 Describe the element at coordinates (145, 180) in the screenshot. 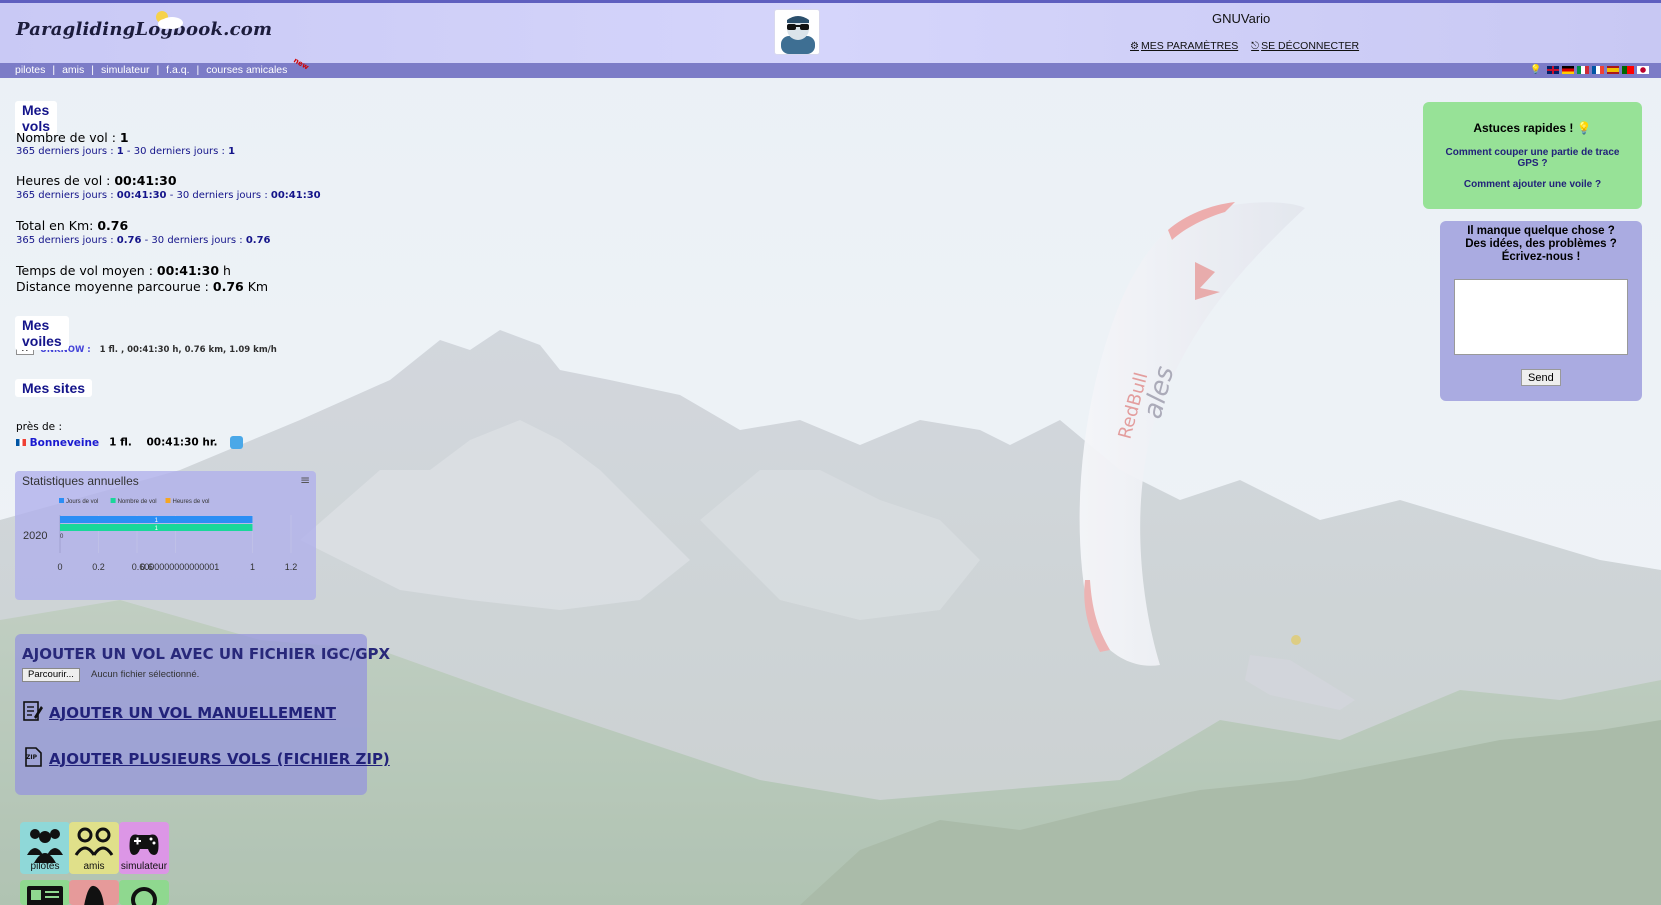

I see `flight-hours-value: 00:41:30` at that location.